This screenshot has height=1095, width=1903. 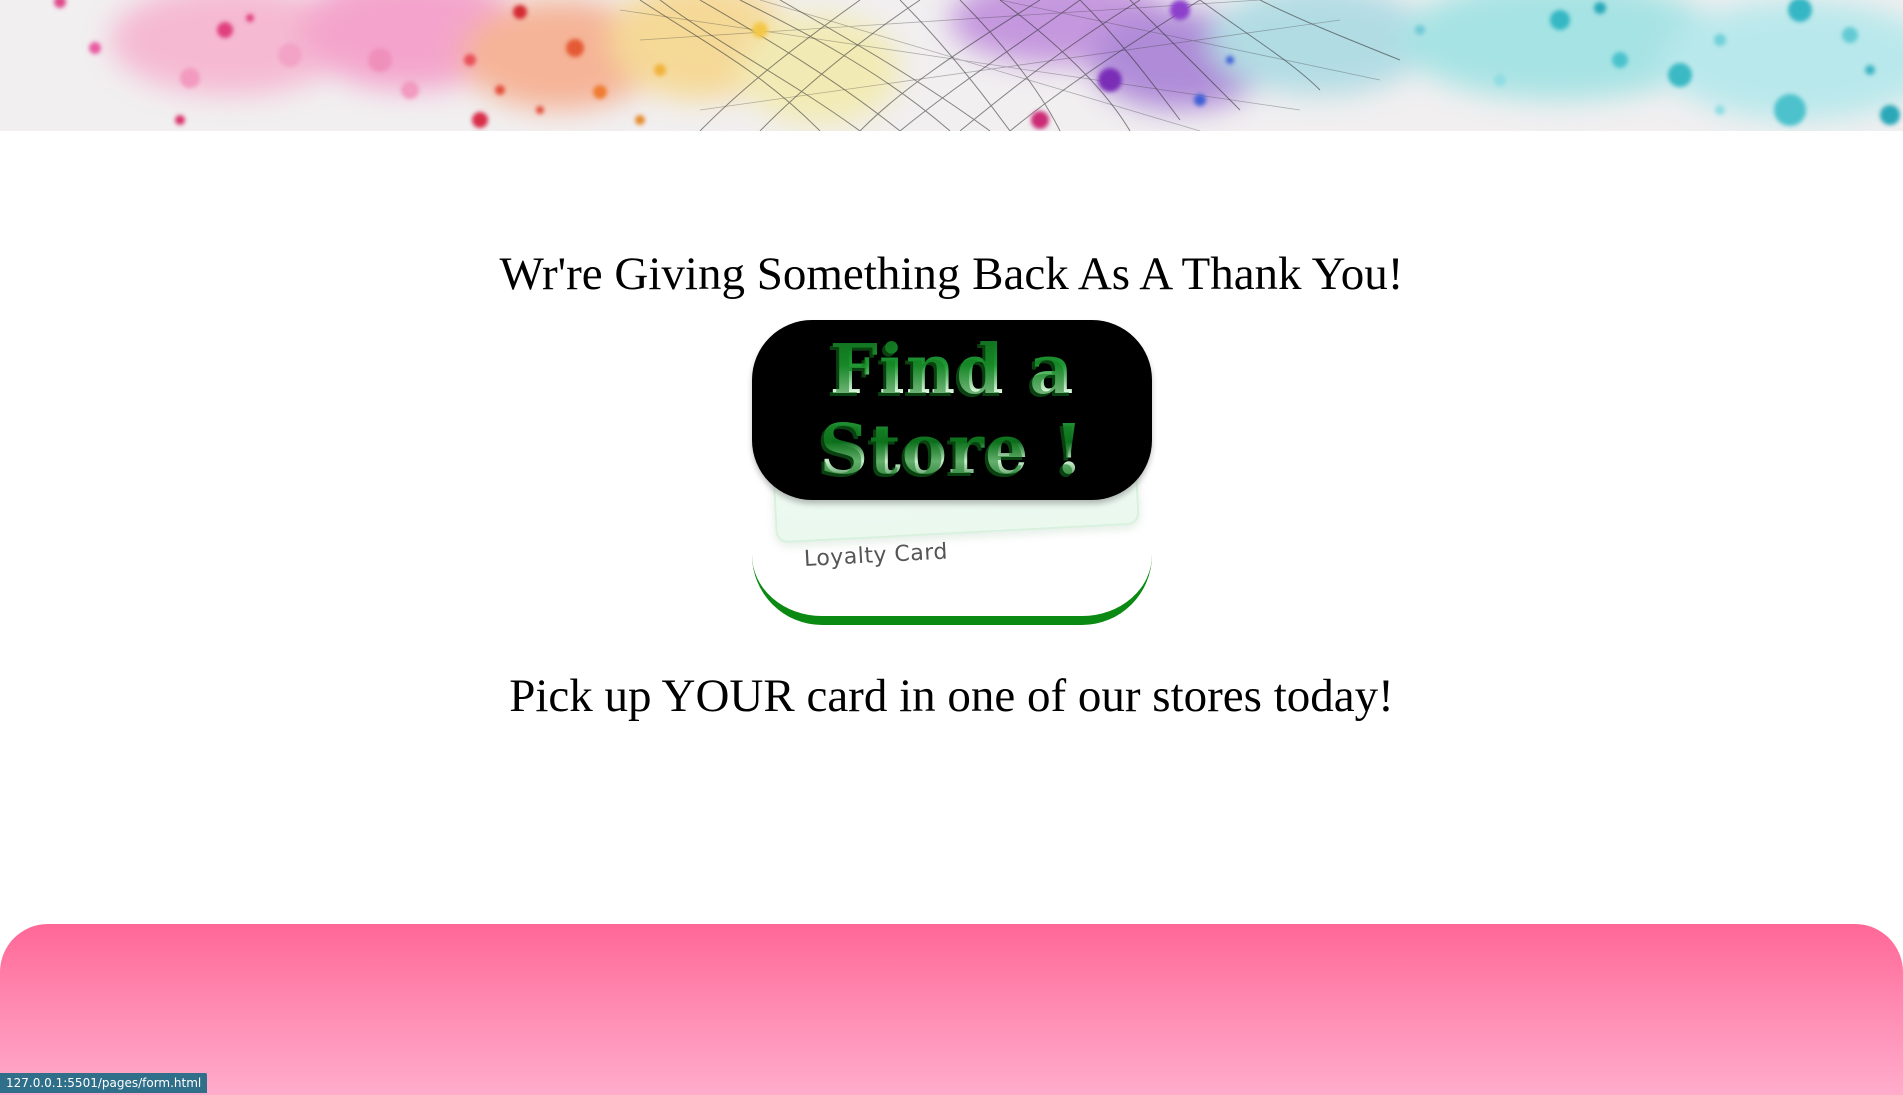 I want to click on watercolor-banner-image, so click(x=951, y=65).